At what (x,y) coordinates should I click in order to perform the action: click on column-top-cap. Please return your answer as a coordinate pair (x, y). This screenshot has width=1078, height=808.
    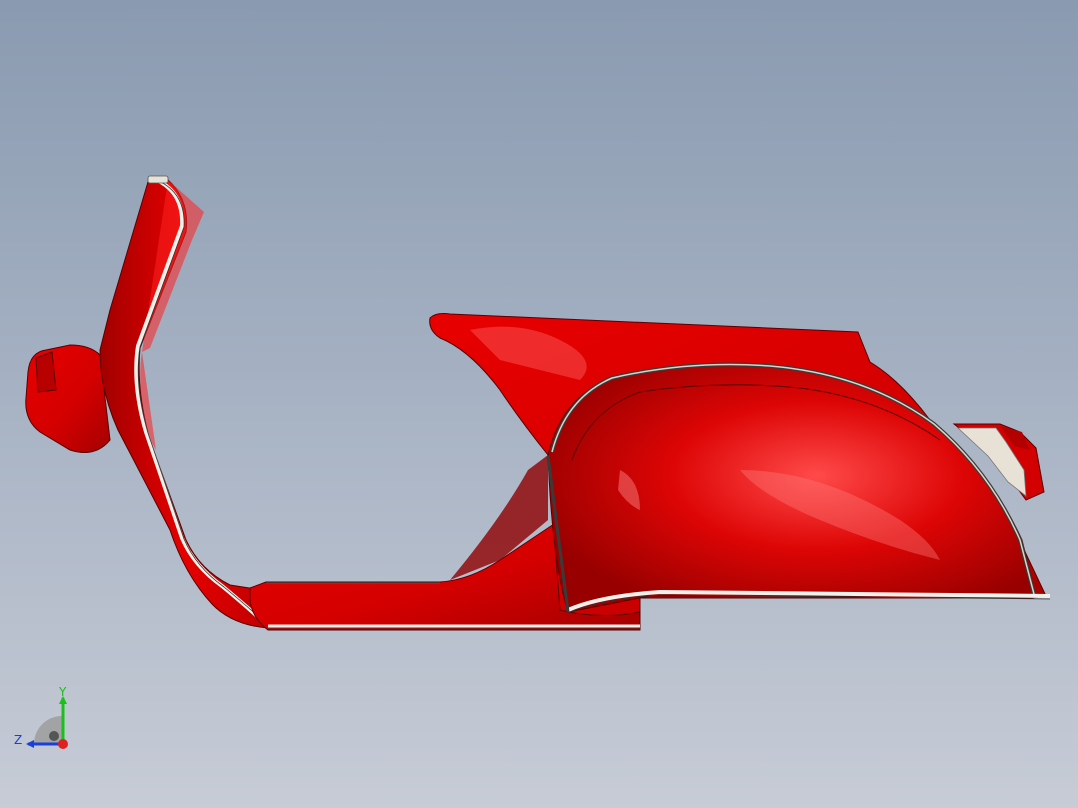
    Looking at the image, I should click on (158, 179).